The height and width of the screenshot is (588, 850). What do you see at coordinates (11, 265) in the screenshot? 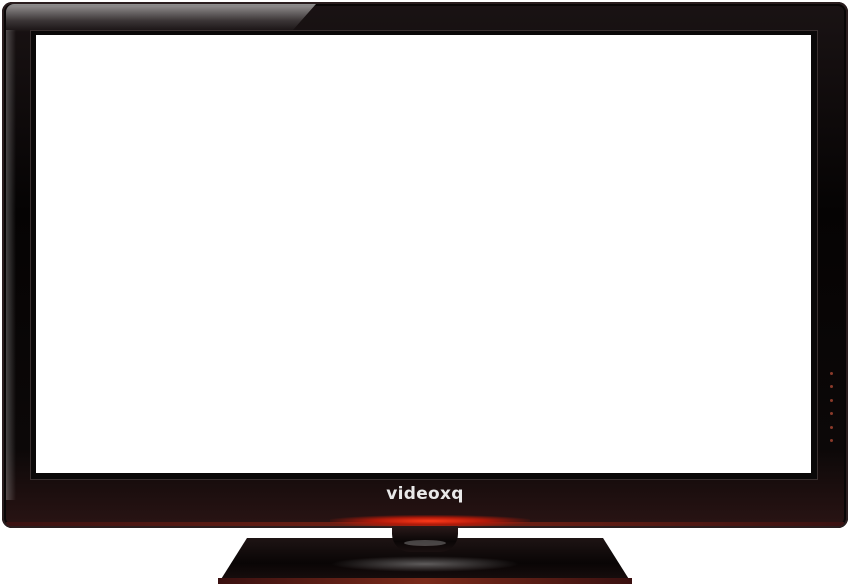
I see `bezel-side-gloss` at bounding box center [11, 265].